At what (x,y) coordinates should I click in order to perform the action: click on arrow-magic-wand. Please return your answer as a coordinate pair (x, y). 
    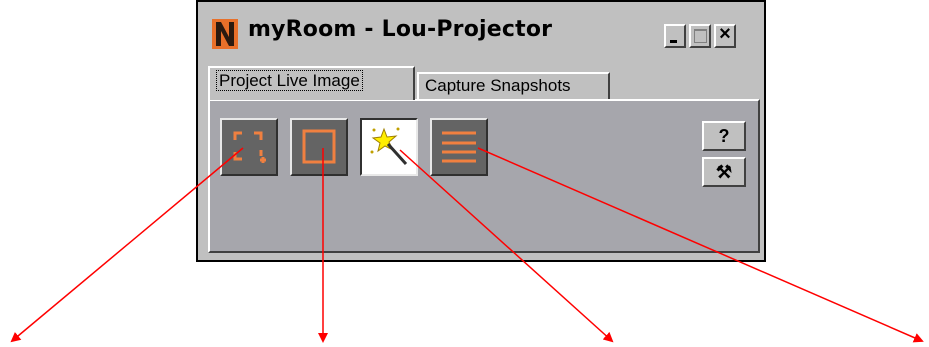
    Looking at the image, I should click on (506, 246).